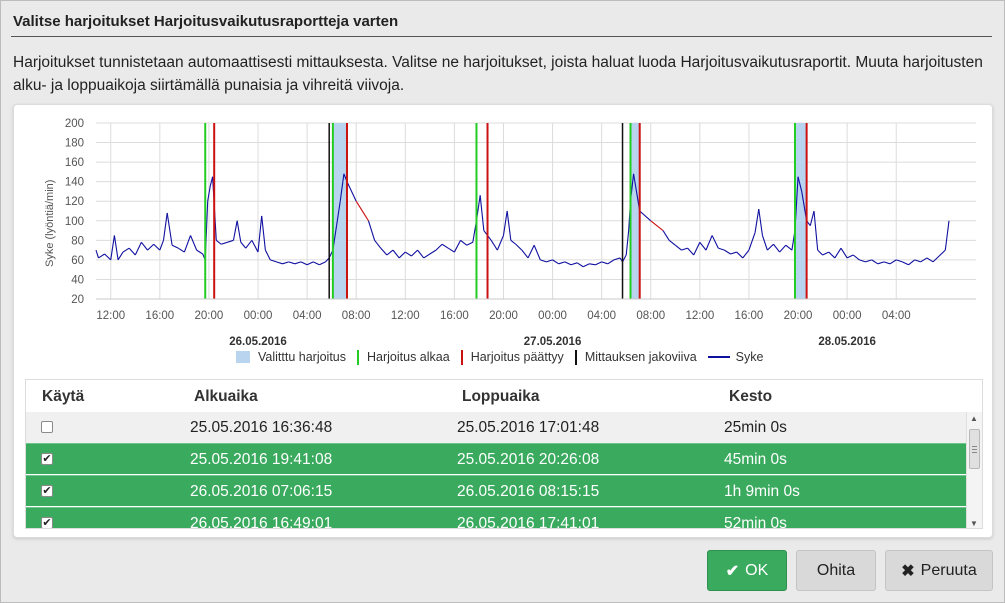  I want to click on ok-button: ✔ OK, so click(747, 570).